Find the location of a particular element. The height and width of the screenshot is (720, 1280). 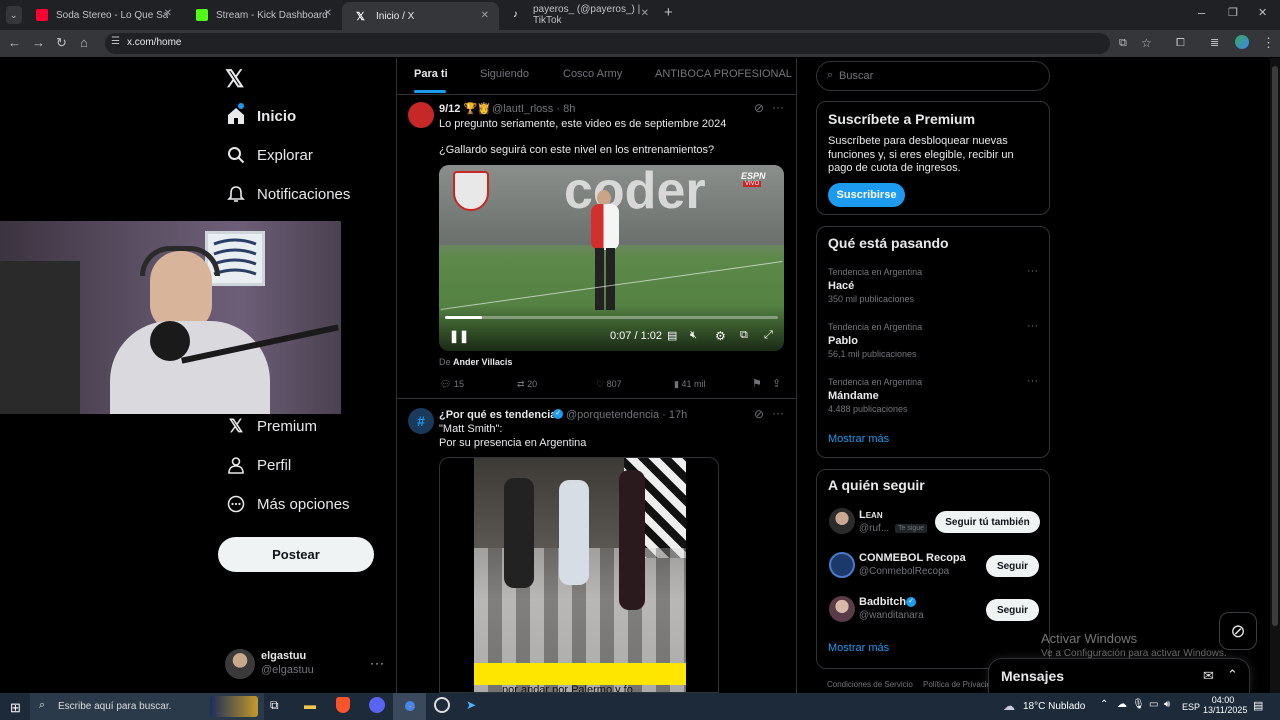

page-scrollbar is located at coordinates (1275, 375).